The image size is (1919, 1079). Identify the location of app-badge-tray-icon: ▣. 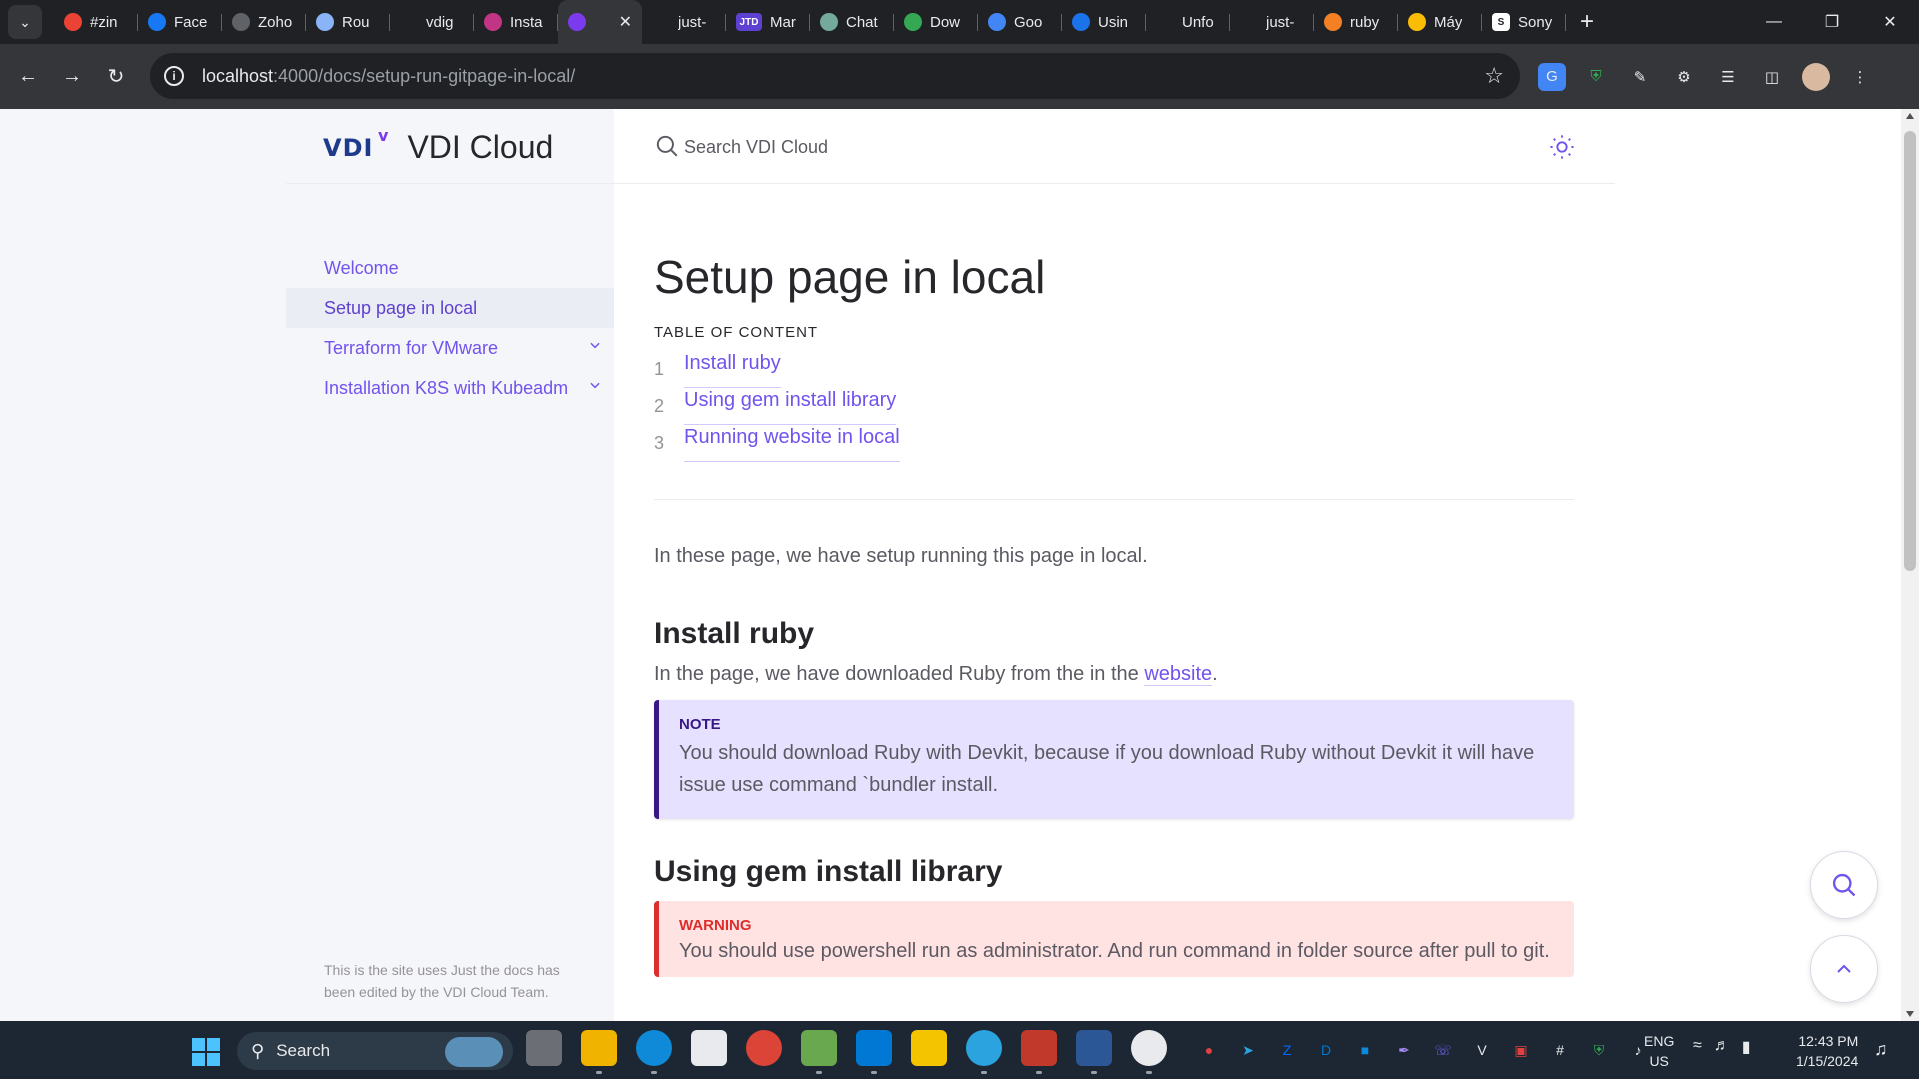
(1521, 1050).